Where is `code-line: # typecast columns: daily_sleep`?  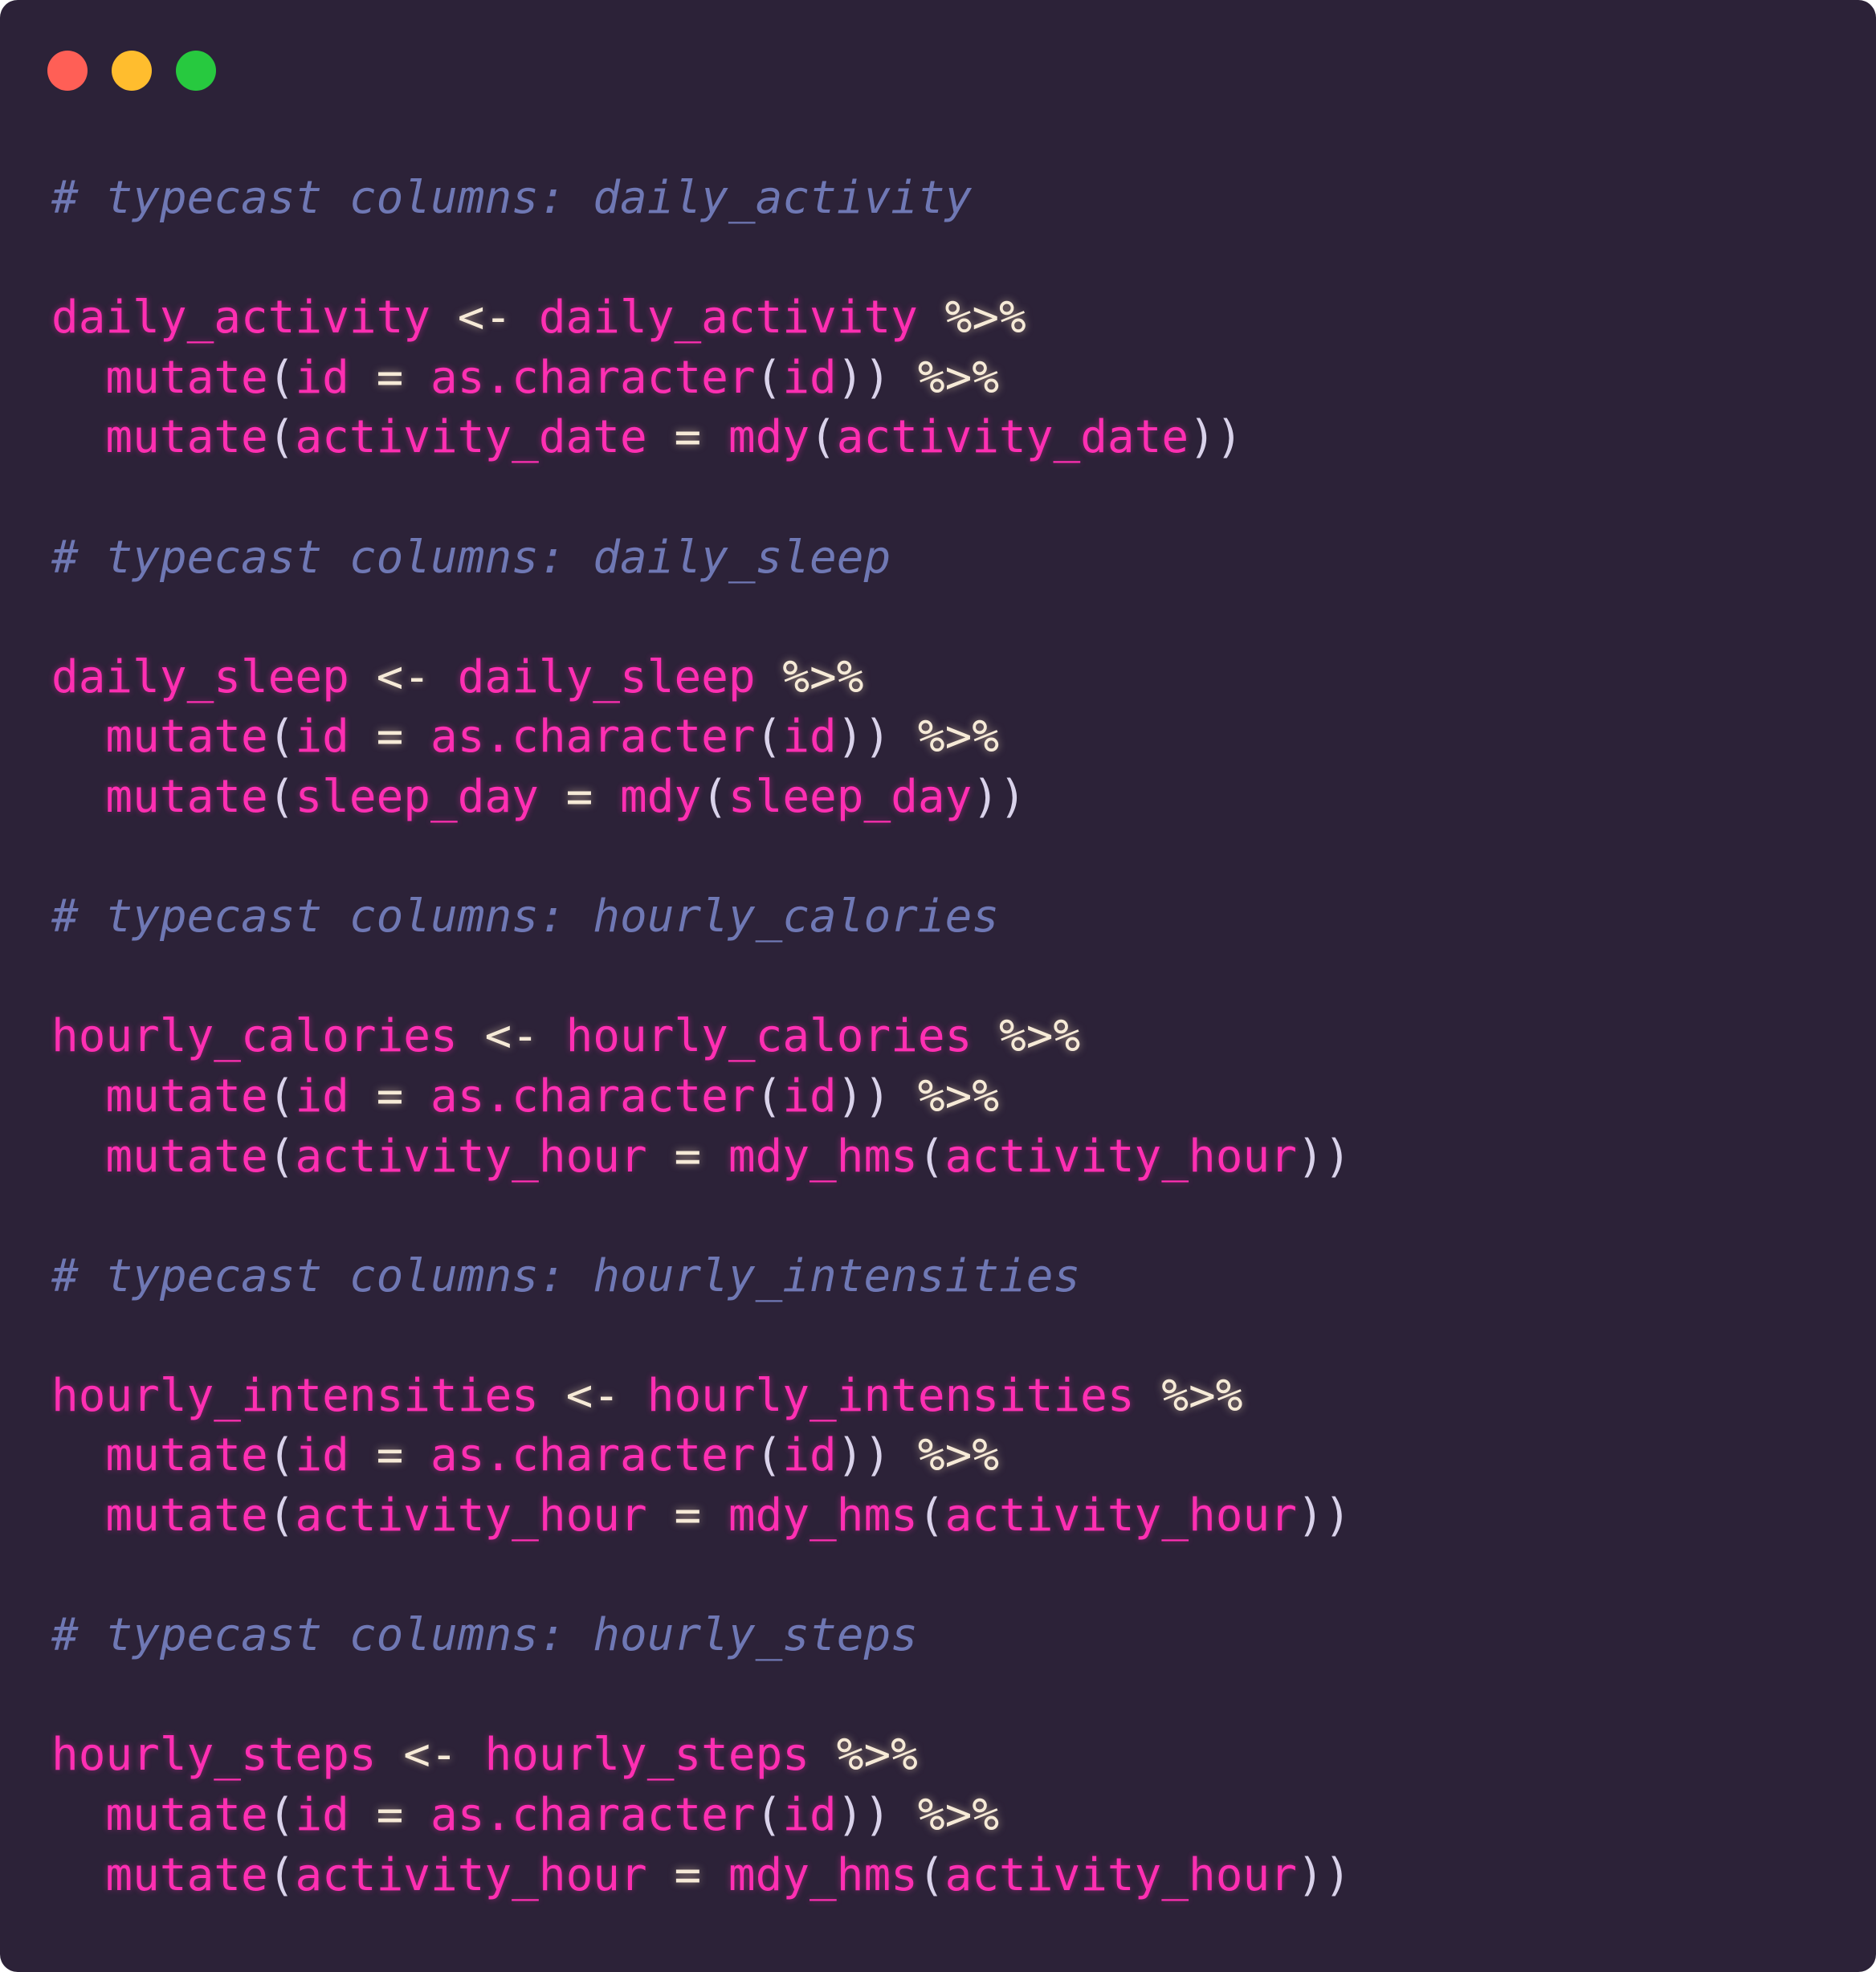 code-line: # typecast columns: daily_sleep is located at coordinates (701, 558).